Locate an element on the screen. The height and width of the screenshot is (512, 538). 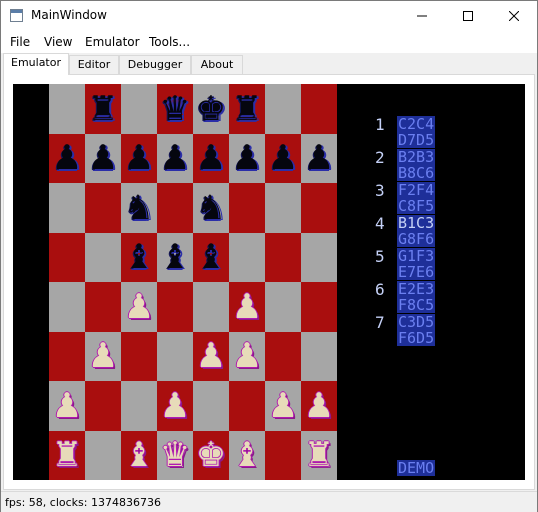
black-king-icon: ♚ is located at coordinates (211, 108).